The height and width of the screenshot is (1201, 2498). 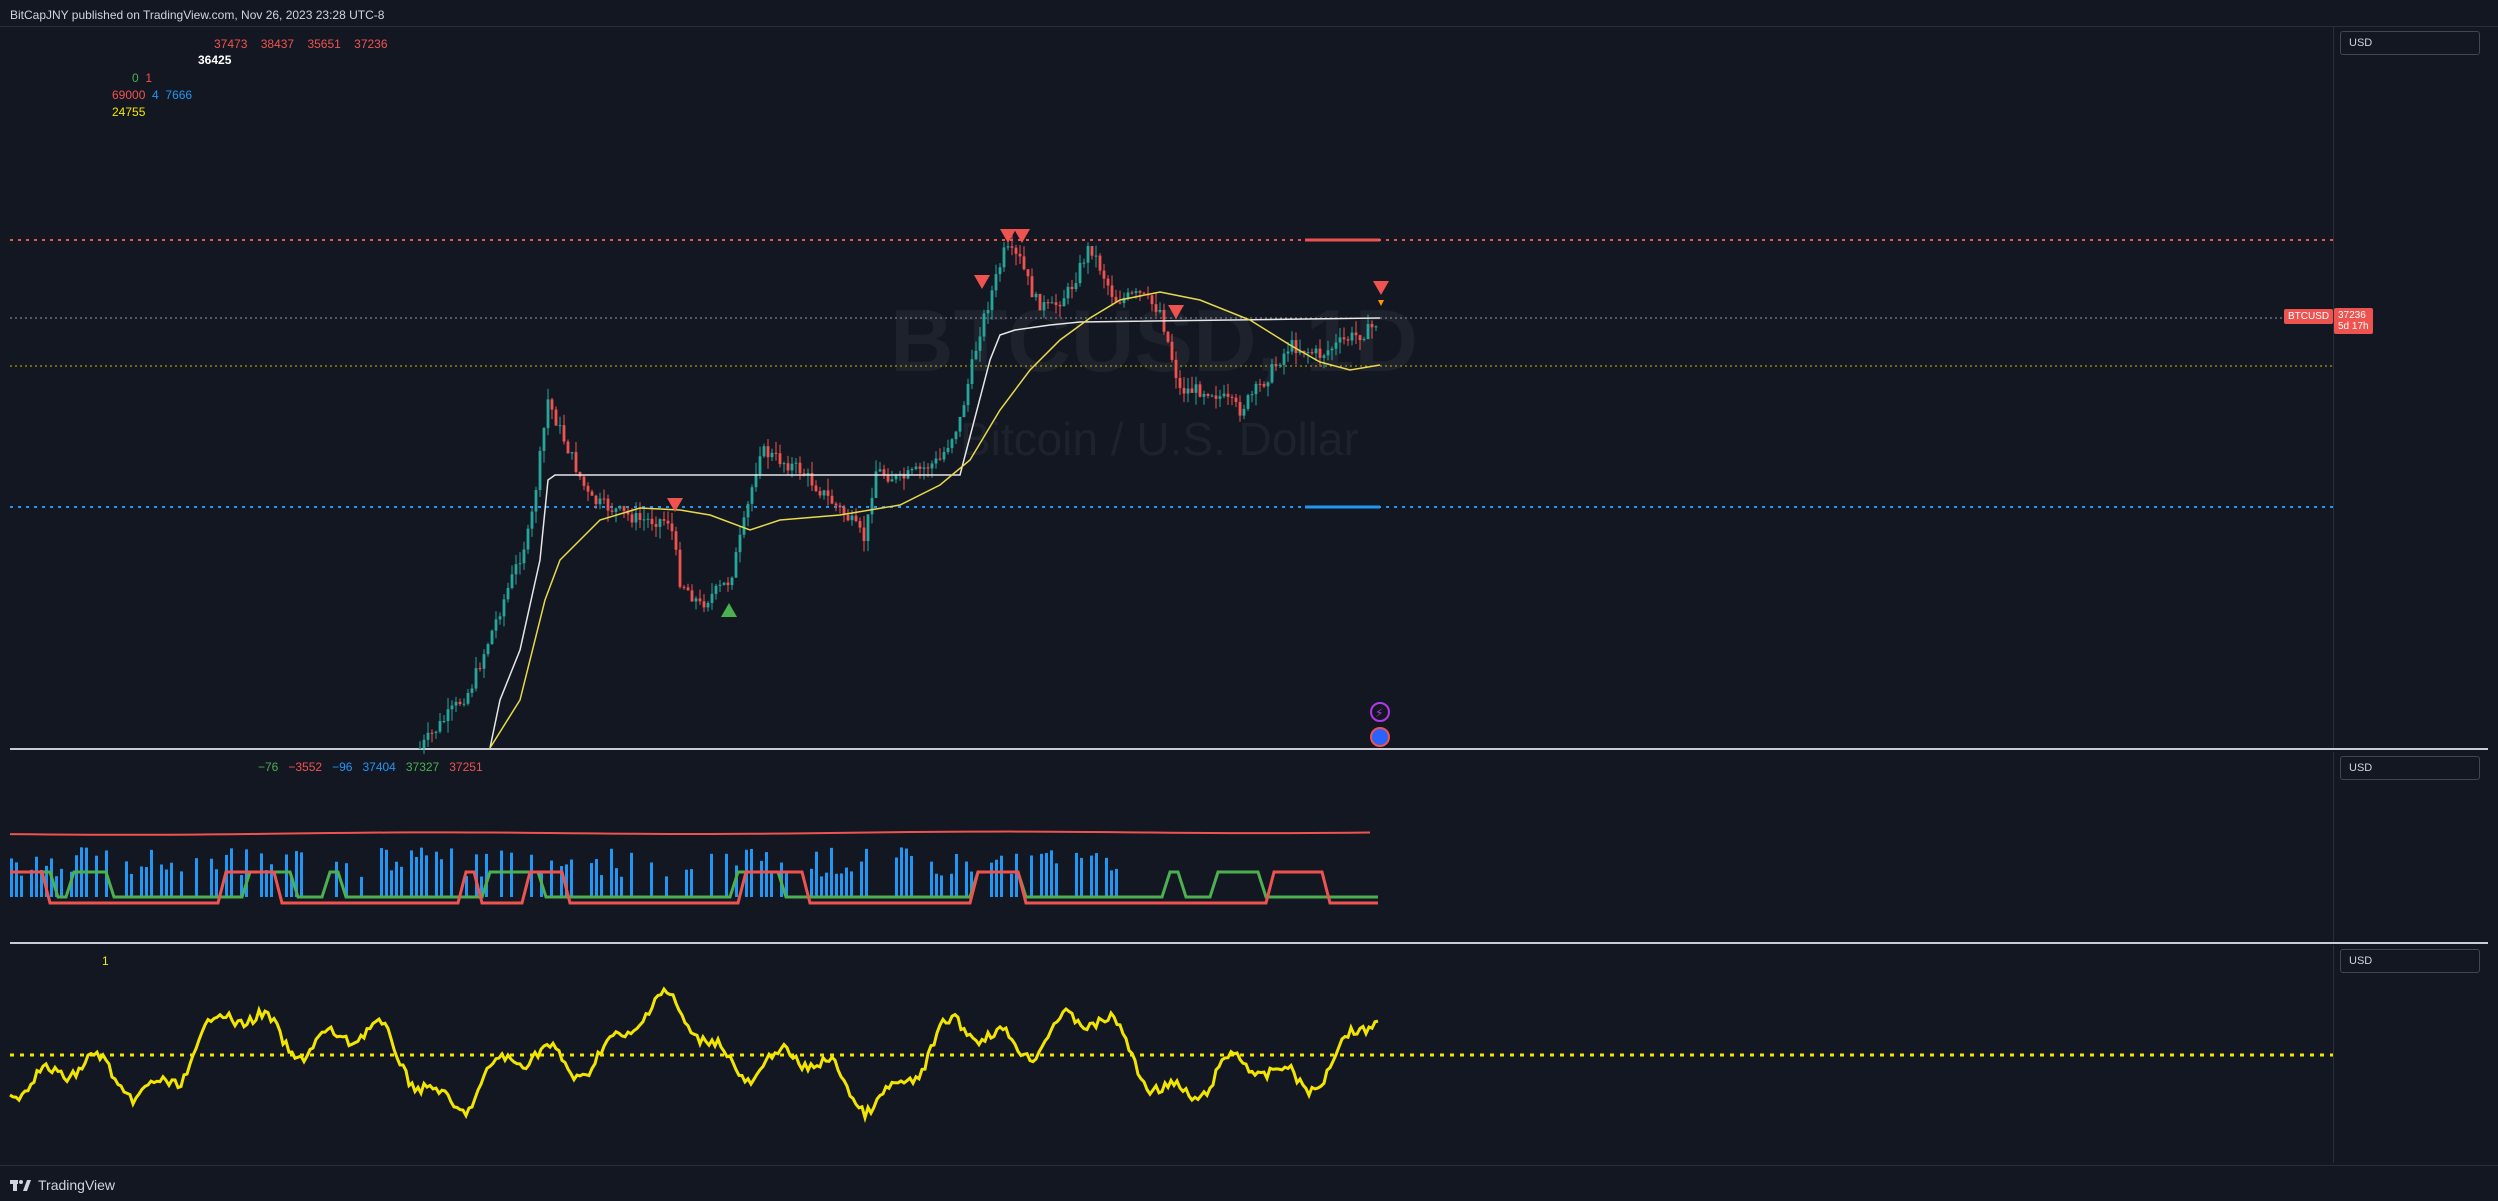 I want to click on brand-name: TradingView, so click(x=77, y=1185).